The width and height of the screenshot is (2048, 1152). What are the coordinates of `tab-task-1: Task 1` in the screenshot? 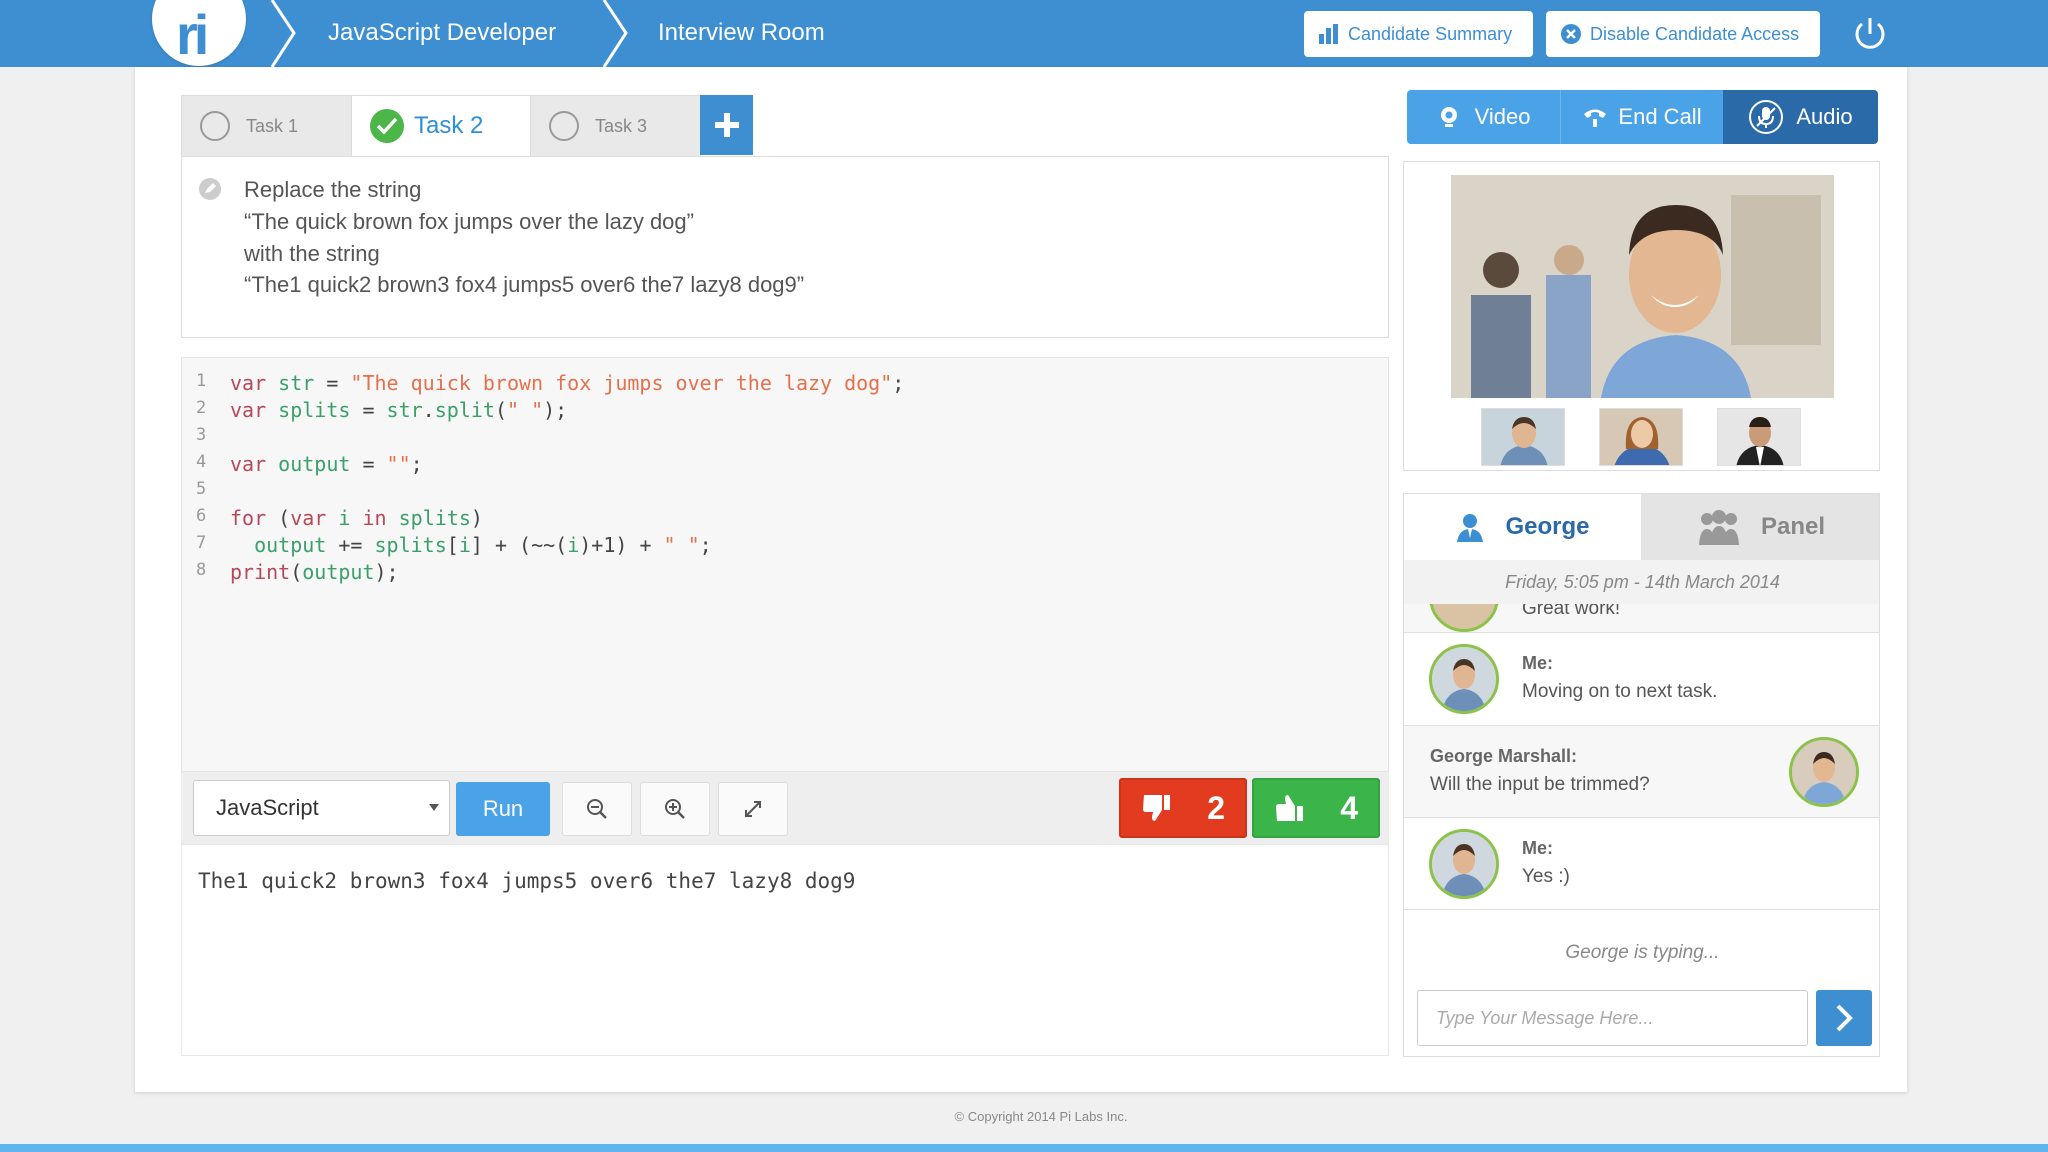 It's located at (266, 126).